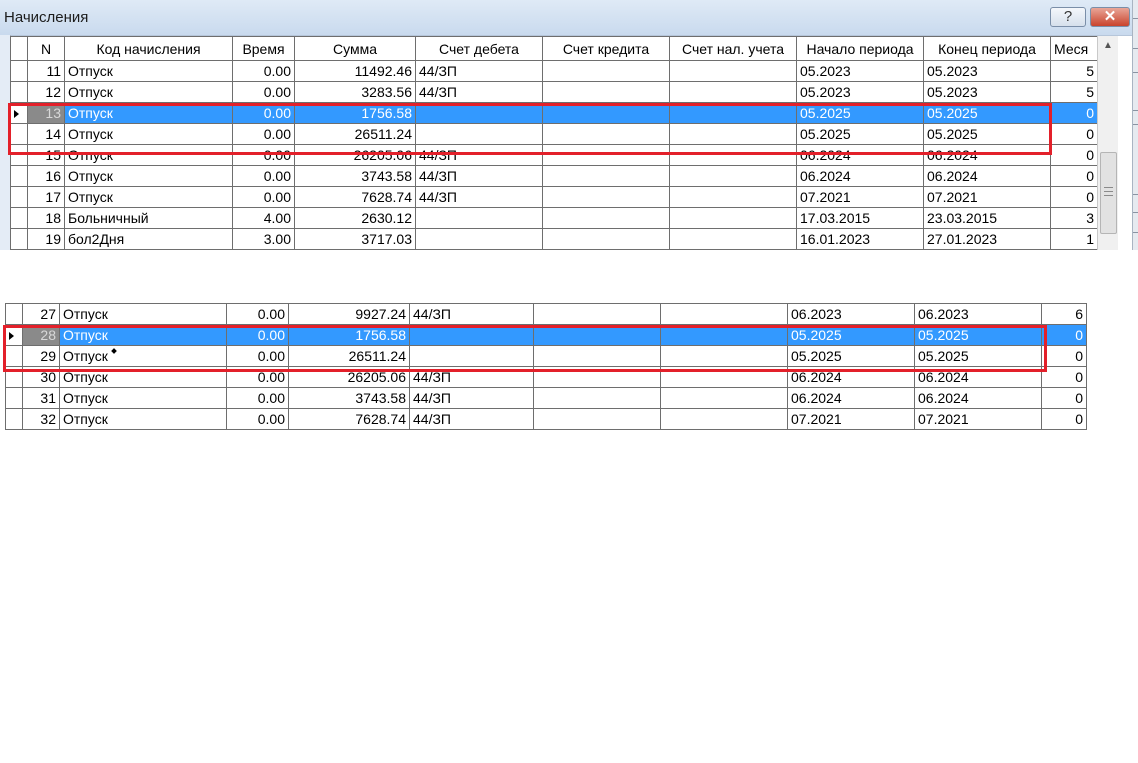 The width and height of the screenshot is (1138, 763). I want to click on cell-n: 16, so click(46, 176).